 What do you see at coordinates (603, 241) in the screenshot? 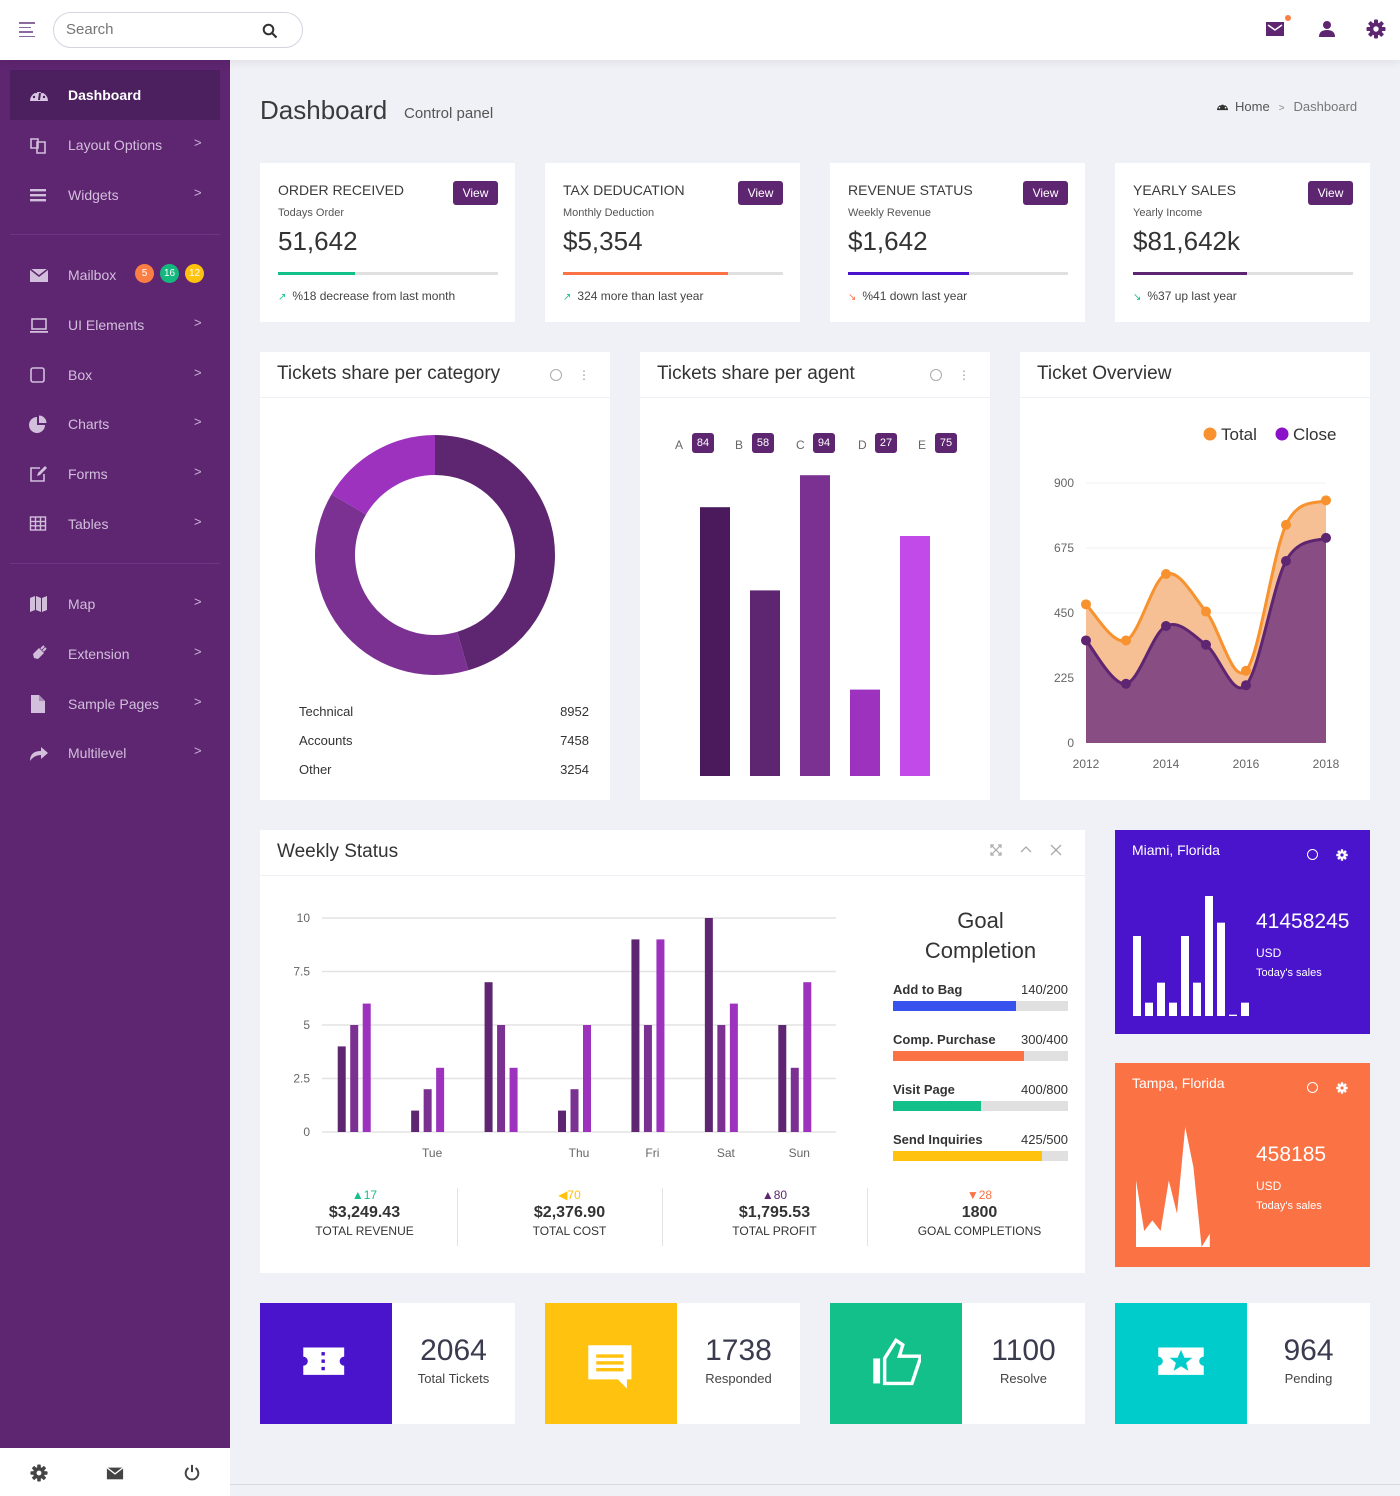
I see `stat-value: $5,354` at bounding box center [603, 241].